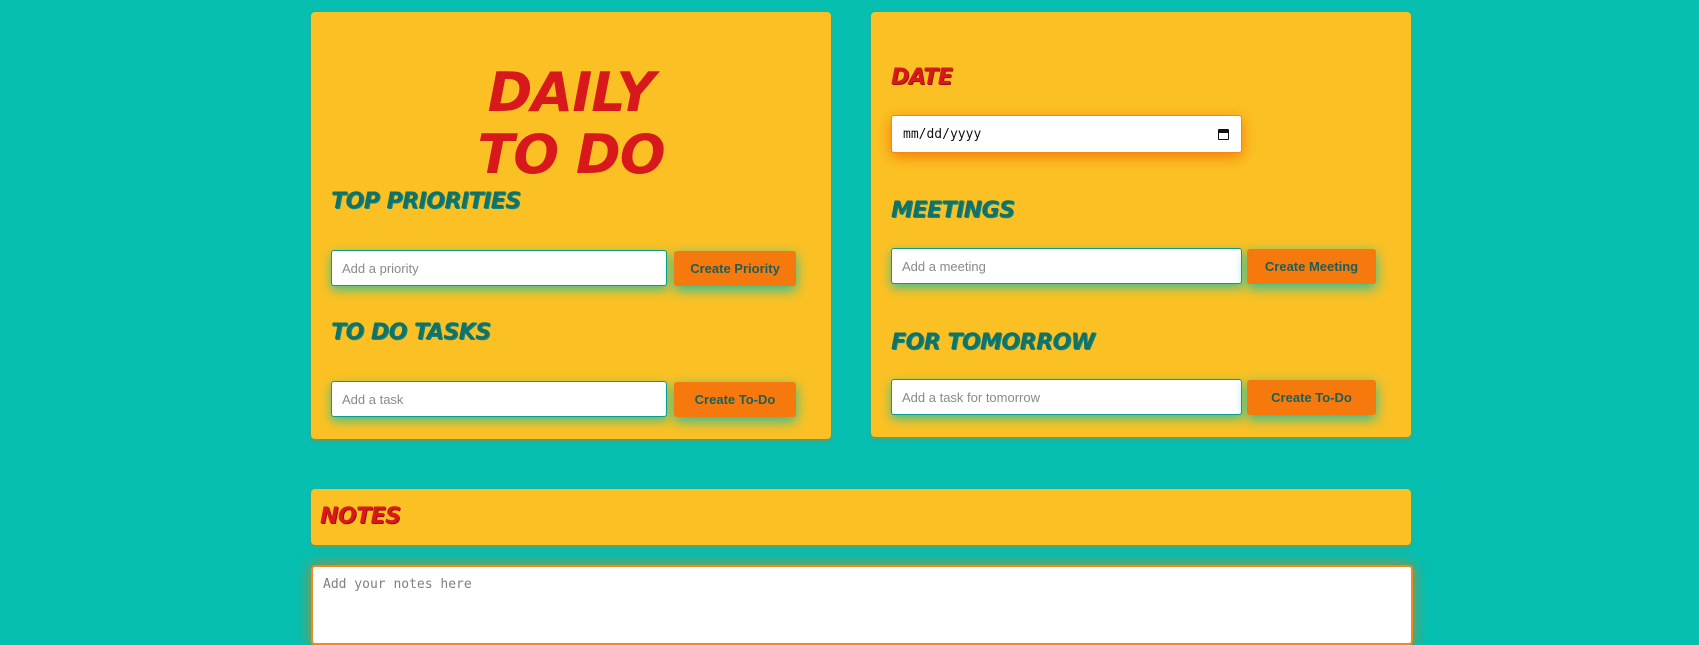 Image resolution: width=1699 pixels, height=645 pixels. Describe the element at coordinates (1066, 397) in the screenshot. I see `tomorrow-task-input` at that location.